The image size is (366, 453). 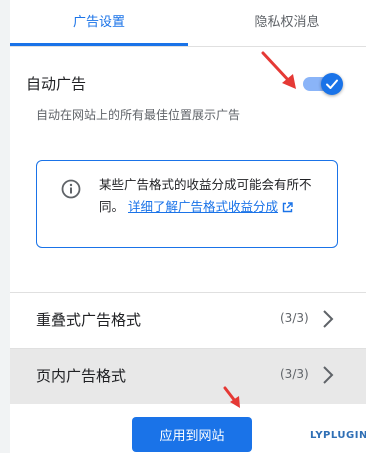 I want to click on in-page-formats-count: (3/3), so click(x=294, y=374).